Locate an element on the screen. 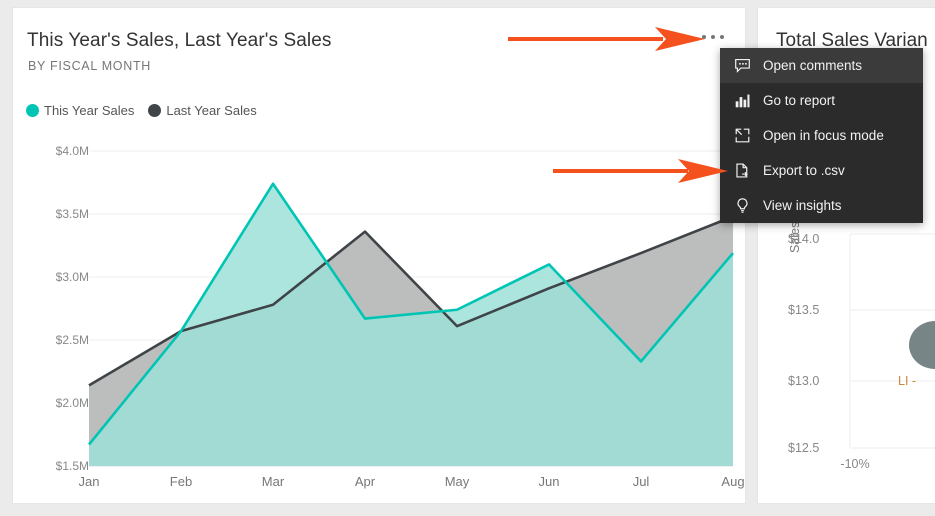  y-axis-tick-3: $2.5M is located at coordinates (72, 340).